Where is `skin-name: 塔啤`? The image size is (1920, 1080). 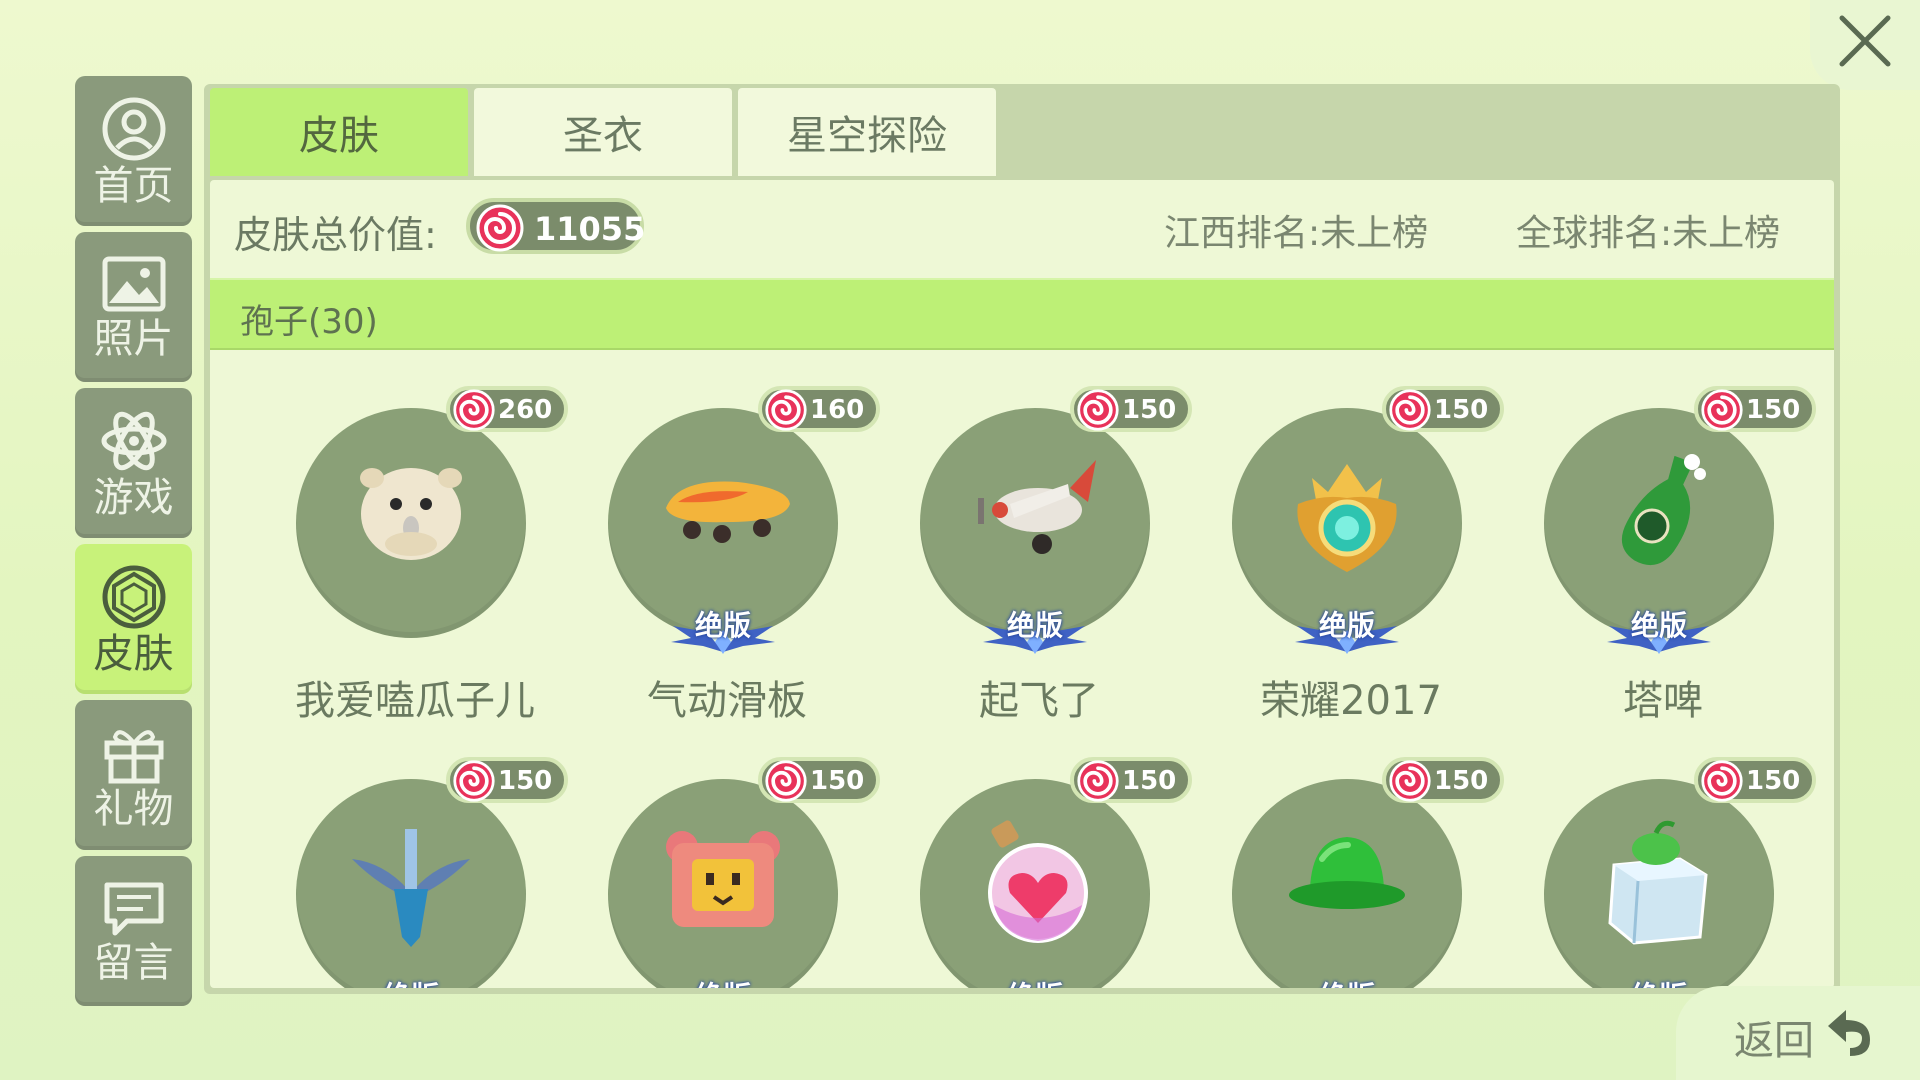
skin-name: 塔啤 is located at coordinates (1663, 701).